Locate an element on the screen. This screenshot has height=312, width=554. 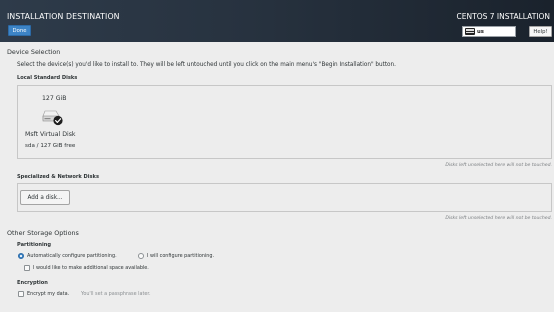
auto-partitioning-radio is located at coordinates (21, 256).